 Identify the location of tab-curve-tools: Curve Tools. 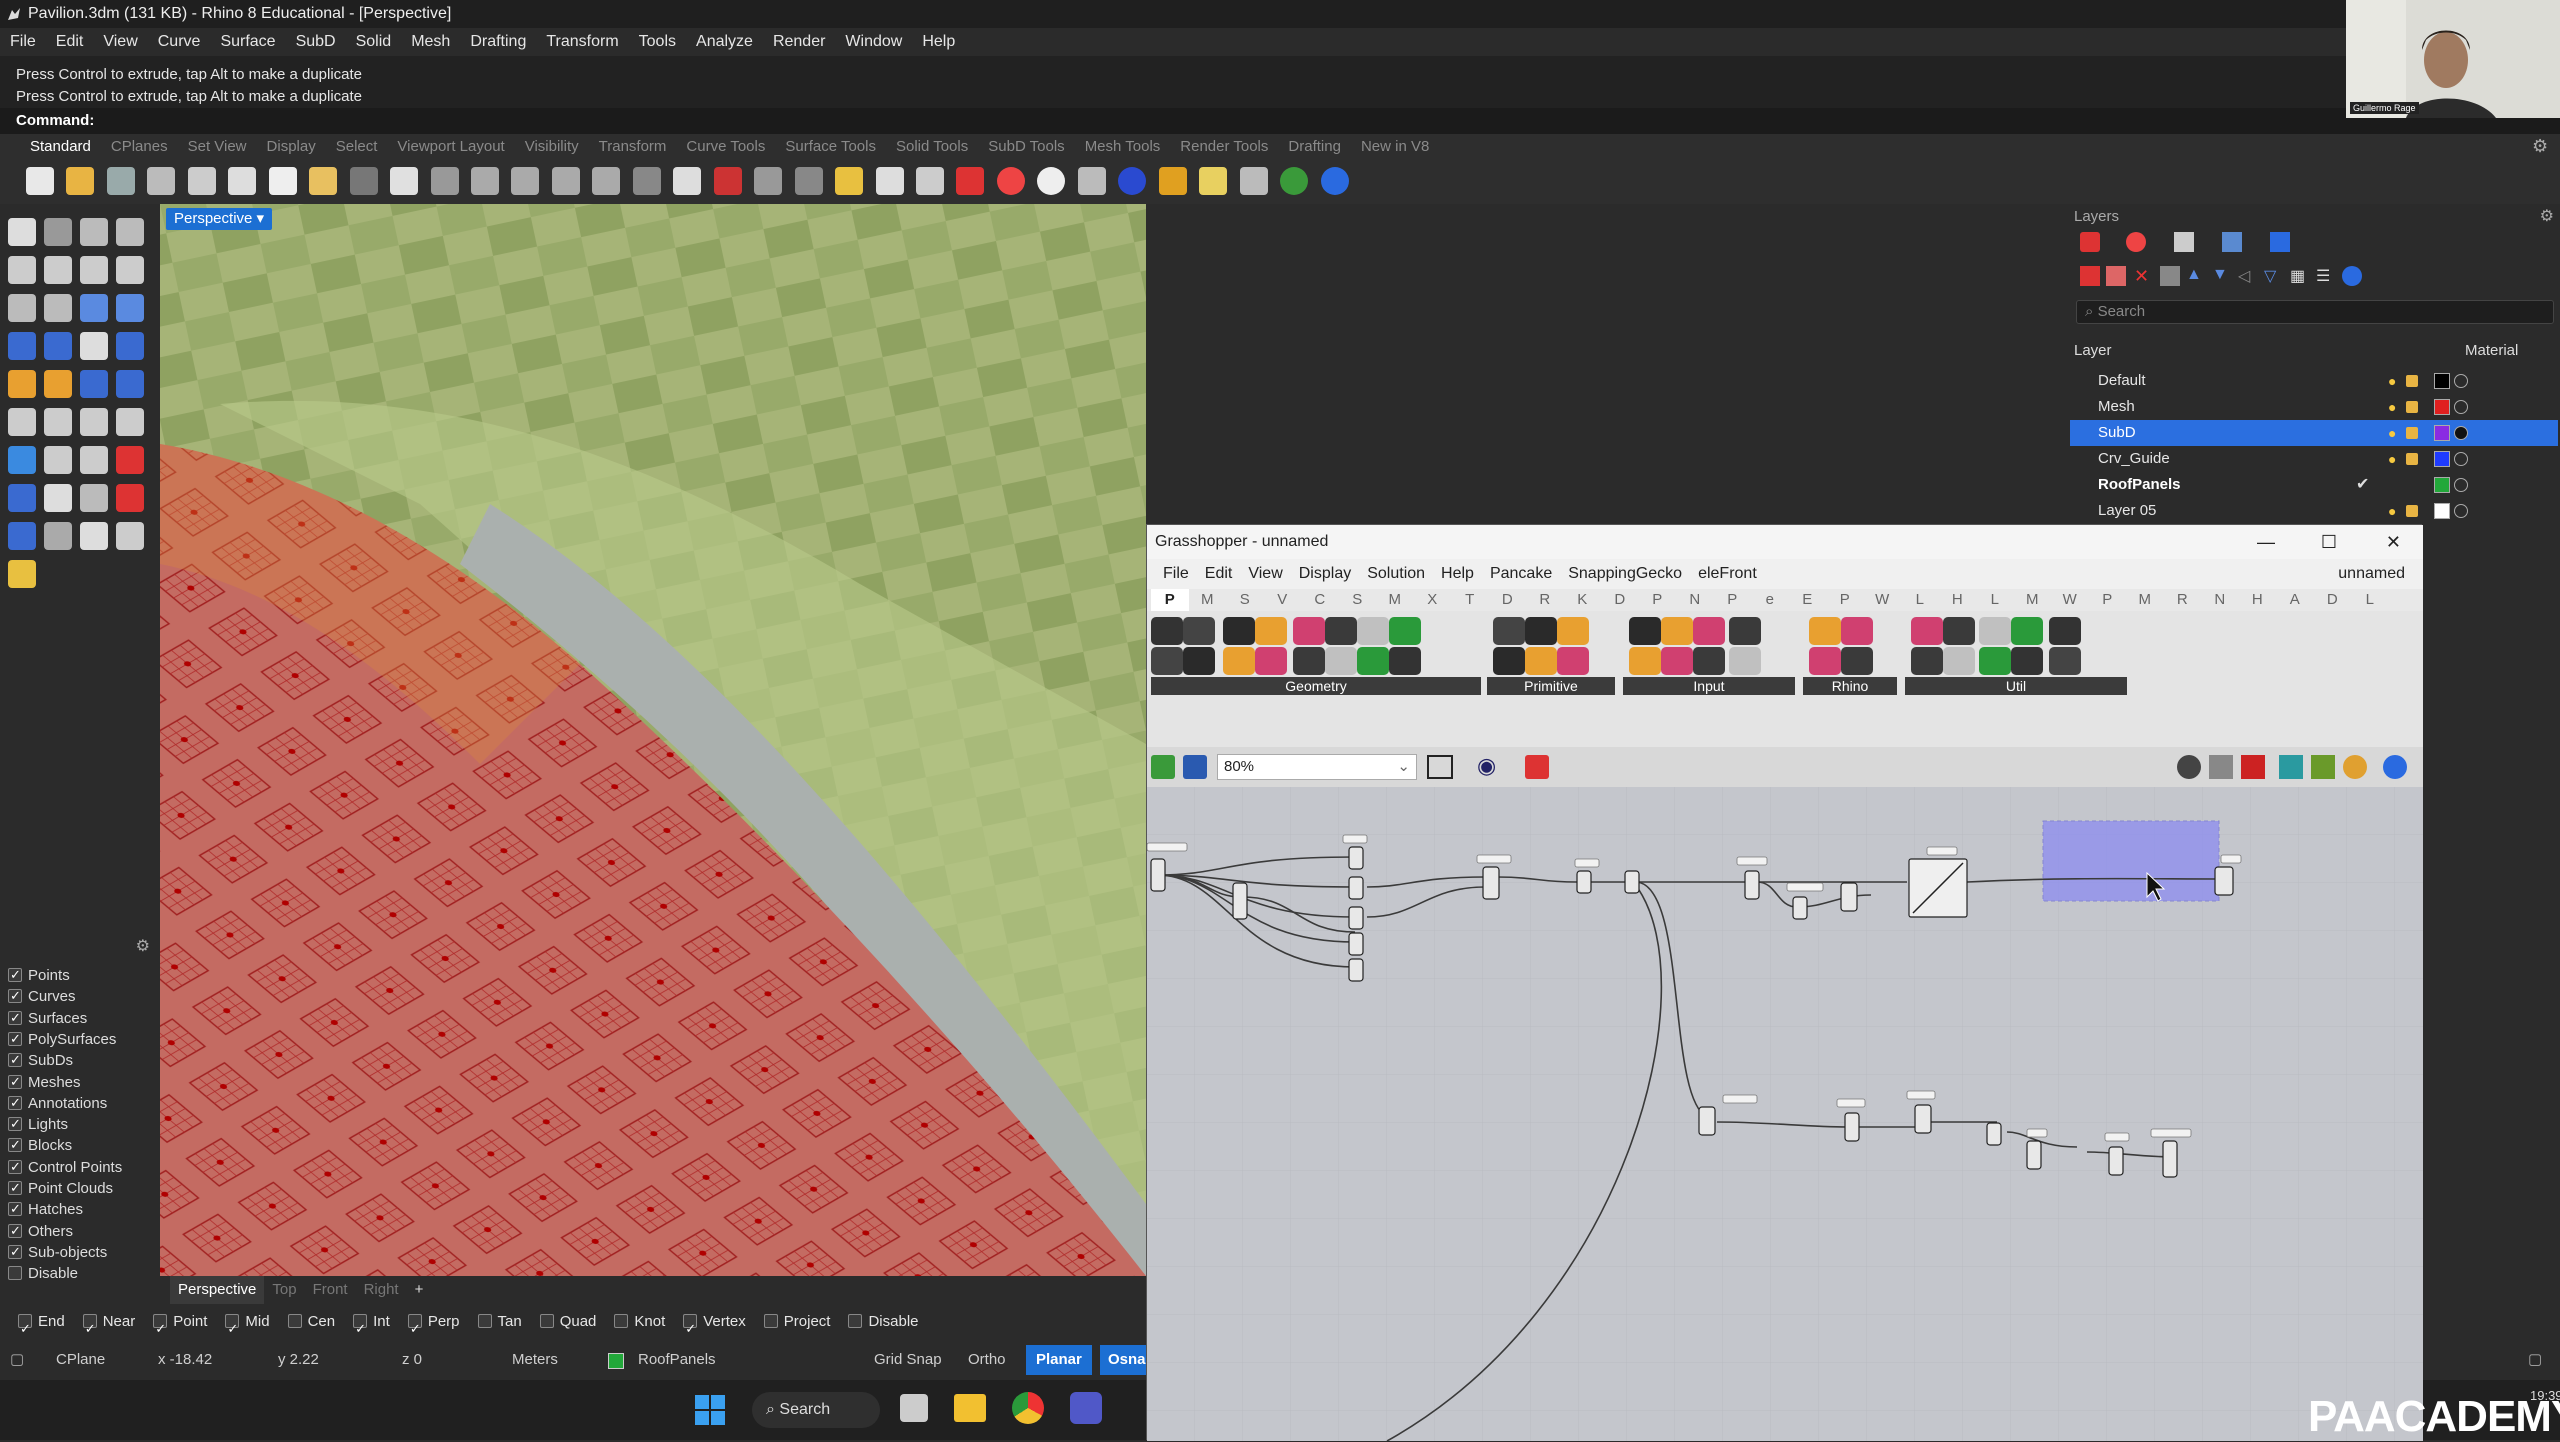
(725, 147).